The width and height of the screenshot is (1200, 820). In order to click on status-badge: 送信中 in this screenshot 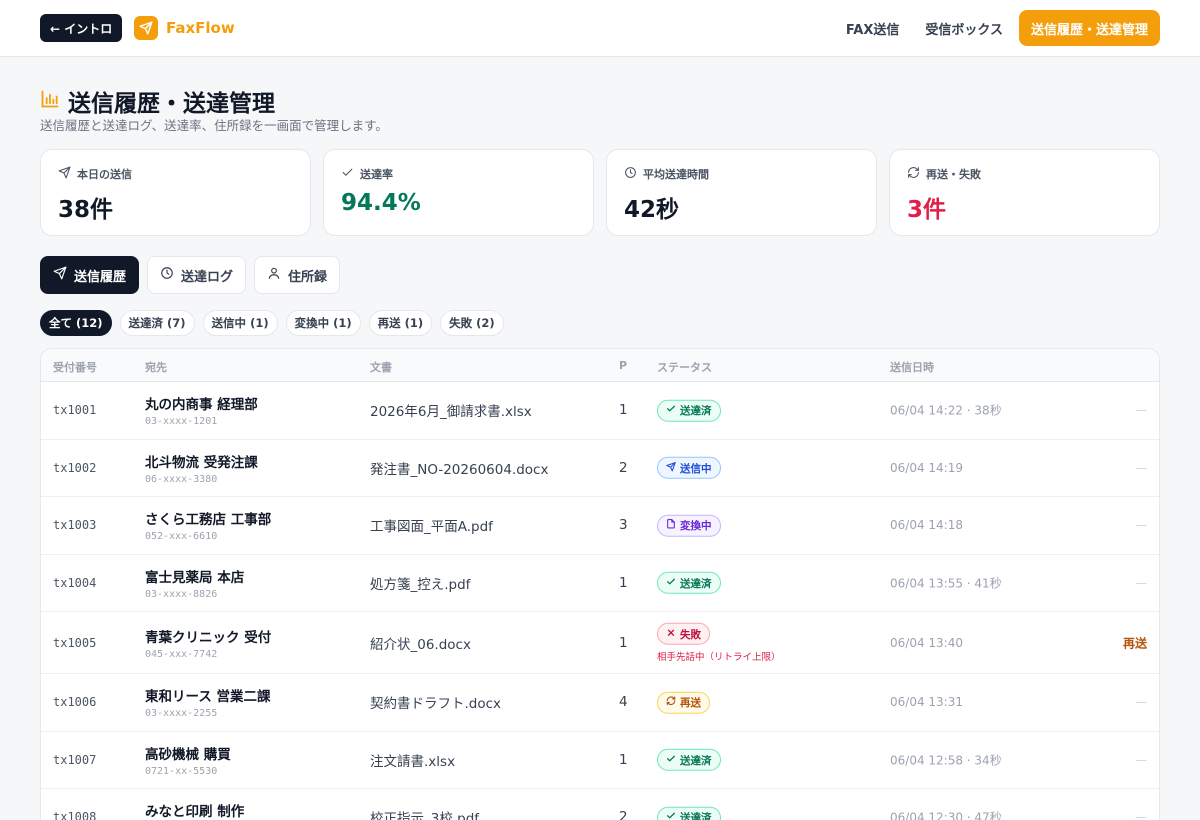, I will do `click(689, 468)`.